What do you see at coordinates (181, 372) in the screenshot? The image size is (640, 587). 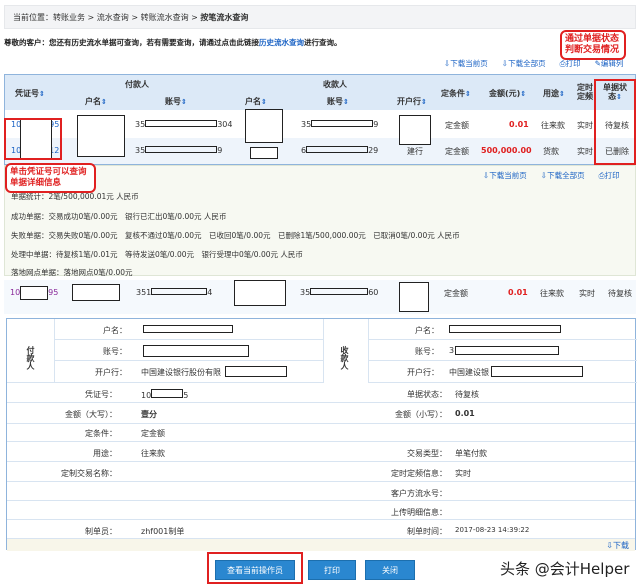 I see `payer-bank: 中国建设银行股份有限` at bounding box center [181, 372].